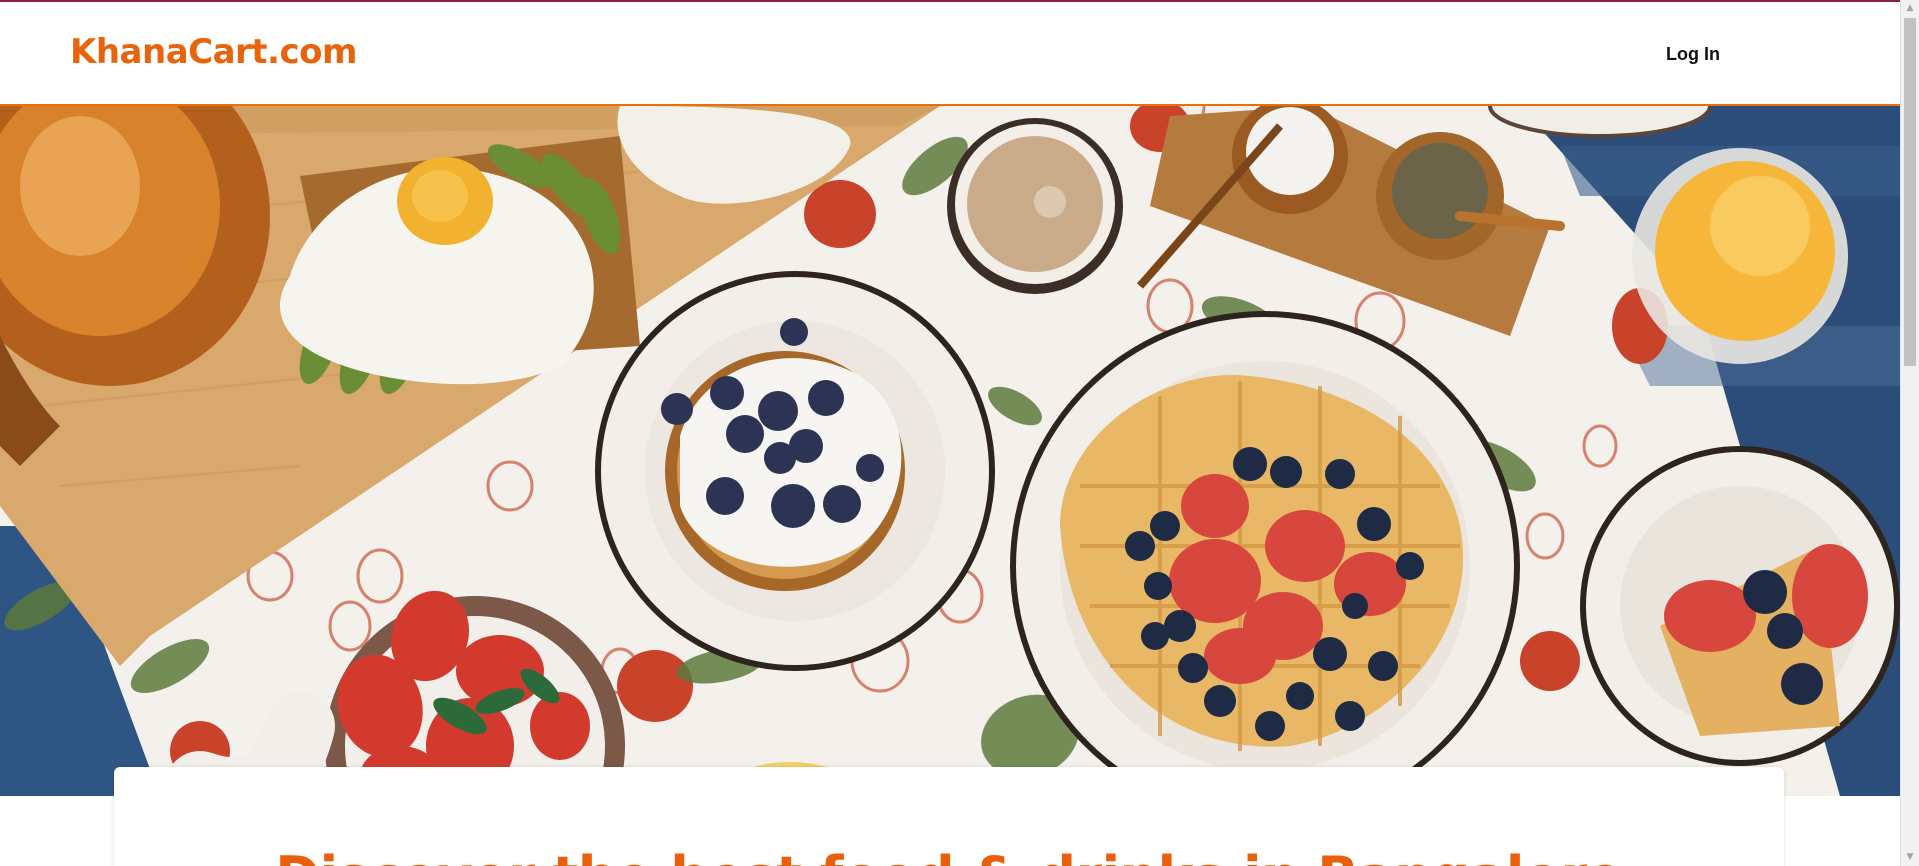 This screenshot has height=866, width=1919. I want to click on scroll-up-arrow-icon: ▲, so click(1910, 8).